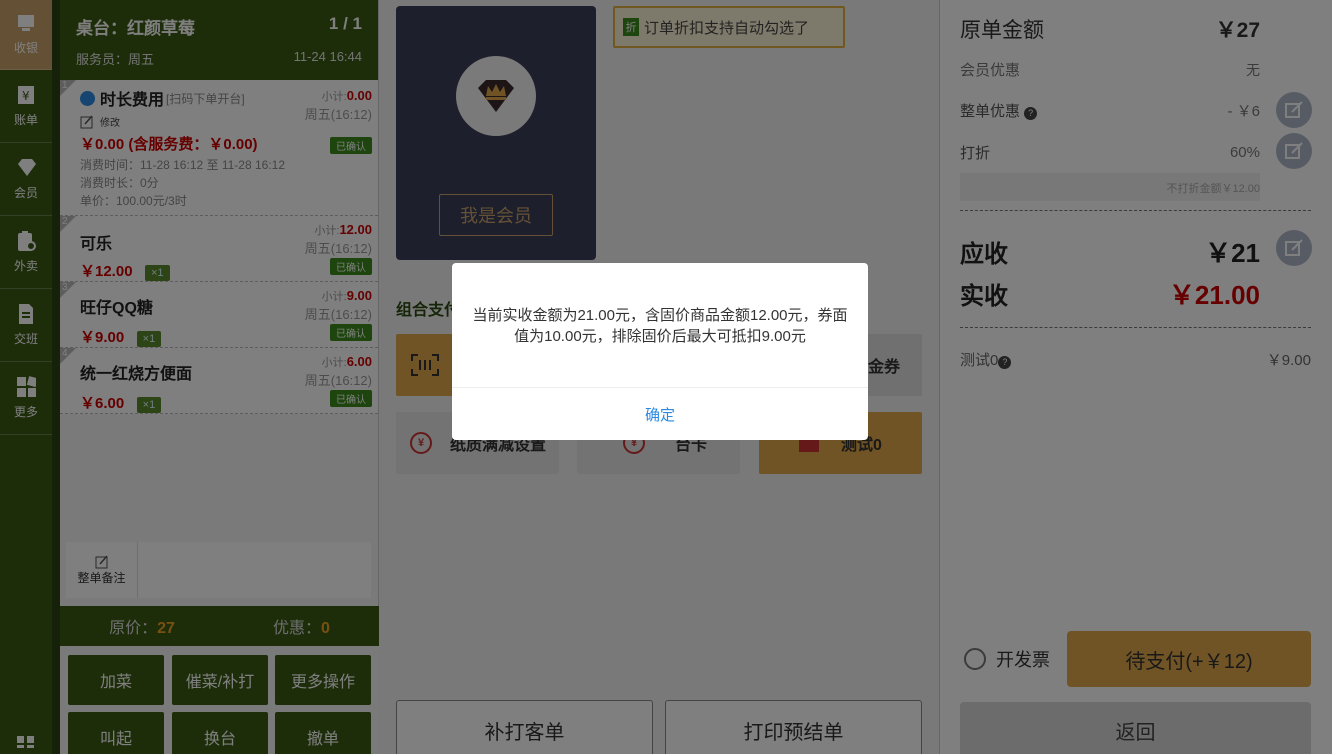 The width and height of the screenshot is (1332, 754). Describe the element at coordinates (660, 414) in the screenshot. I see `confirm-button: 确定` at that location.